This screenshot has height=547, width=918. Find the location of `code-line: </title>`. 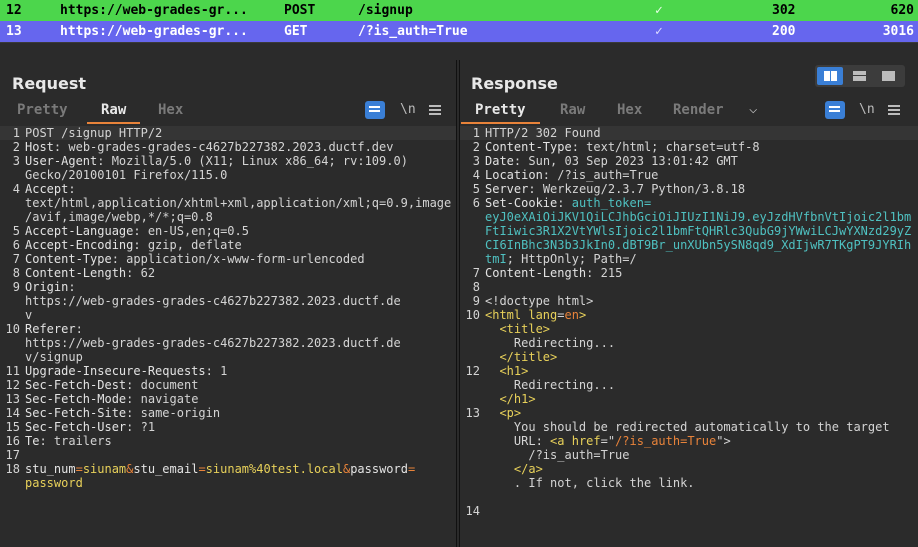

code-line: </title> is located at coordinates (689, 357).